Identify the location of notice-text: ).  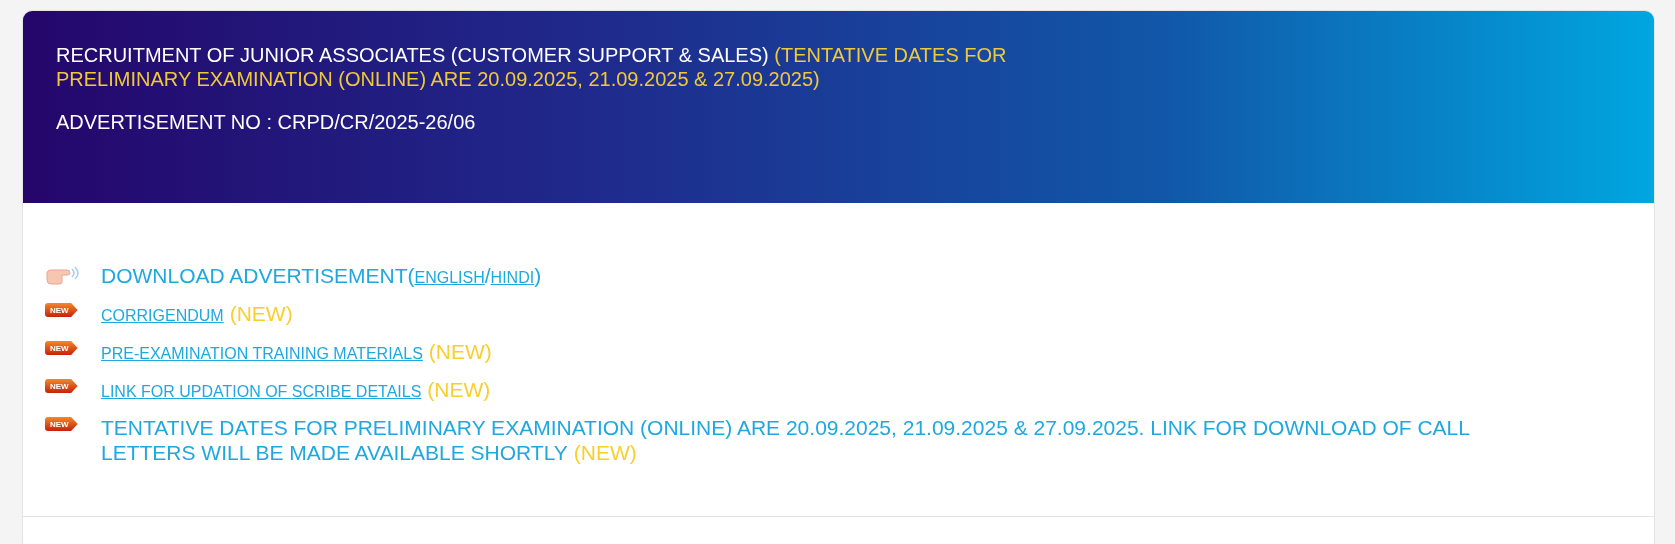
(538, 275).